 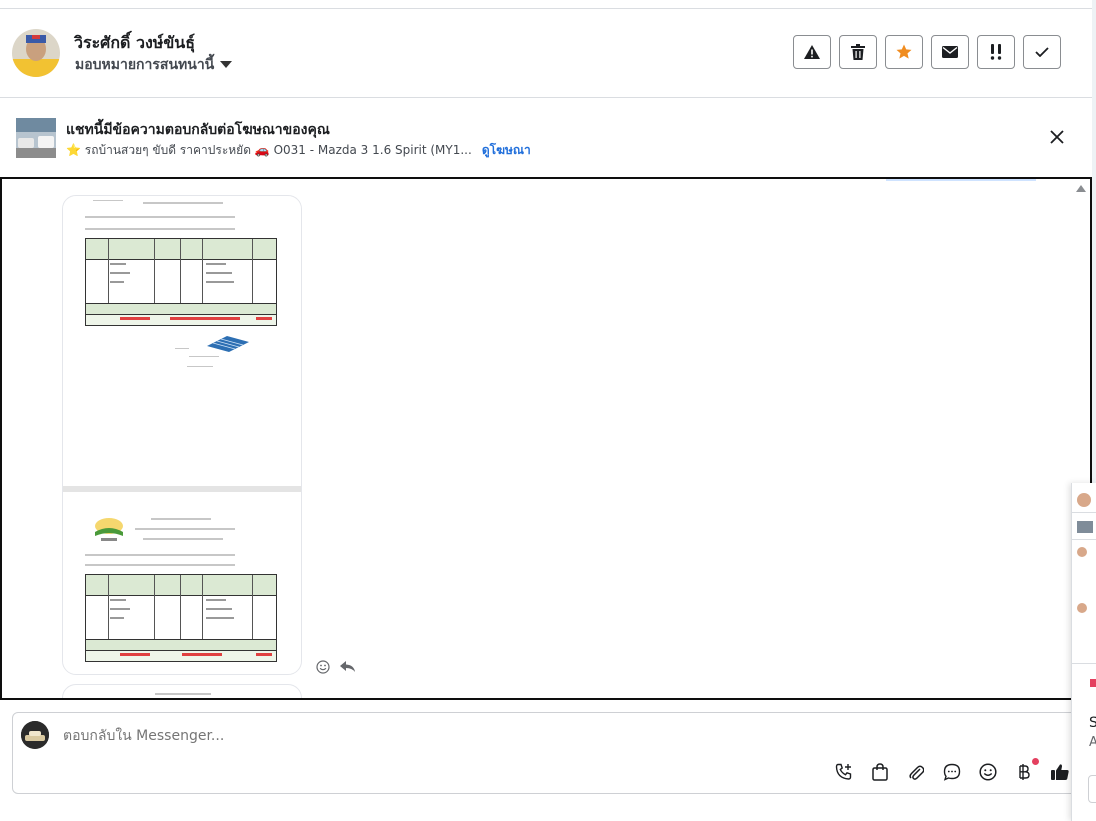 I want to click on trash-icon, so click(x=858, y=52).